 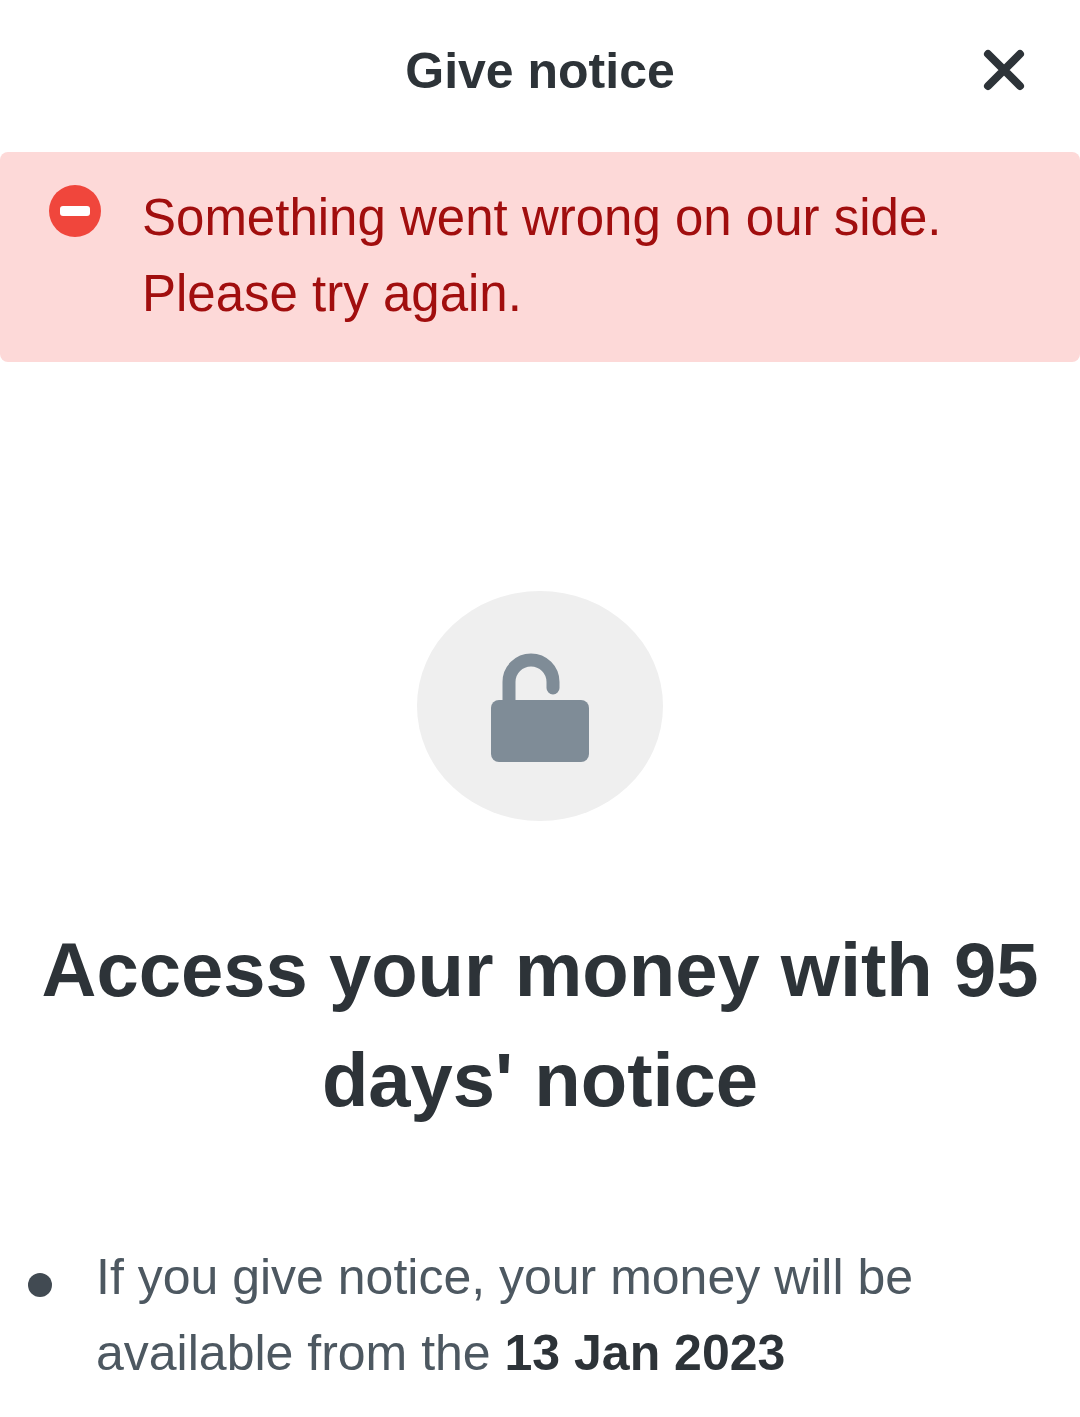 What do you see at coordinates (1004, 70) in the screenshot?
I see `close-icon` at bounding box center [1004, 70].